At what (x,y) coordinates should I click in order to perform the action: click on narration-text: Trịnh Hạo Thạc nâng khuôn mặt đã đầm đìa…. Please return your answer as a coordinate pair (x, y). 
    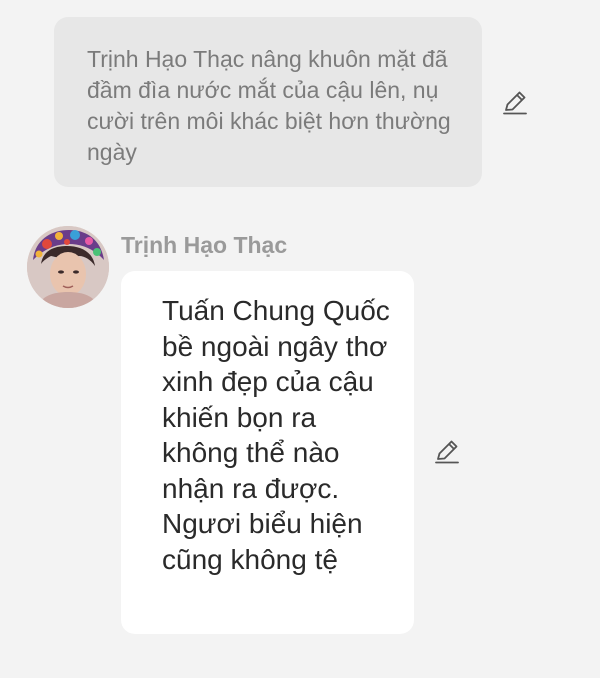
    Looking at the image, I should click on (269, 105).